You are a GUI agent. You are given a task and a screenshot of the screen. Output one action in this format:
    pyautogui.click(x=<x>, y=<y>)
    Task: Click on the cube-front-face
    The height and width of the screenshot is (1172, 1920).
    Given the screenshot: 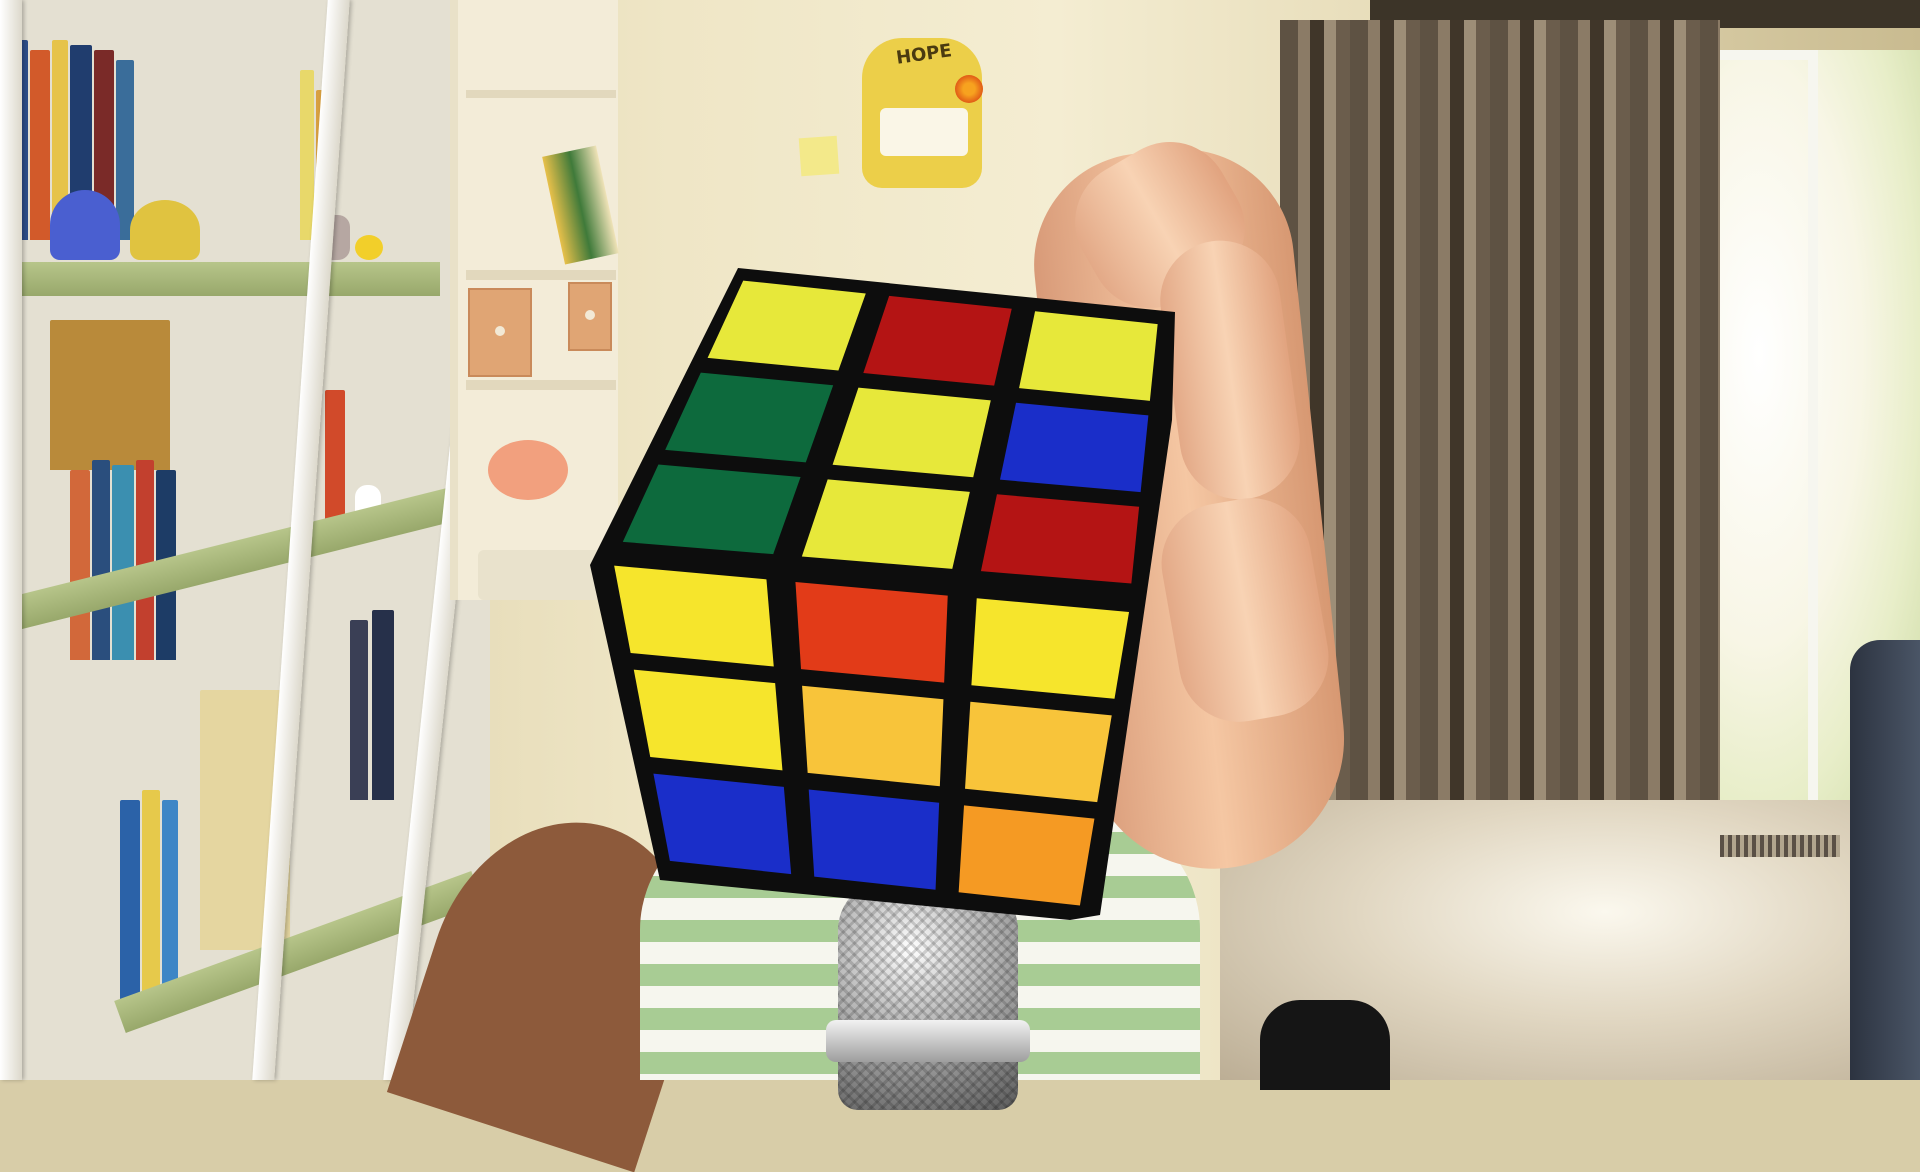 What is the action you would take?
    pyautogui.click(x=872, y=735)
    